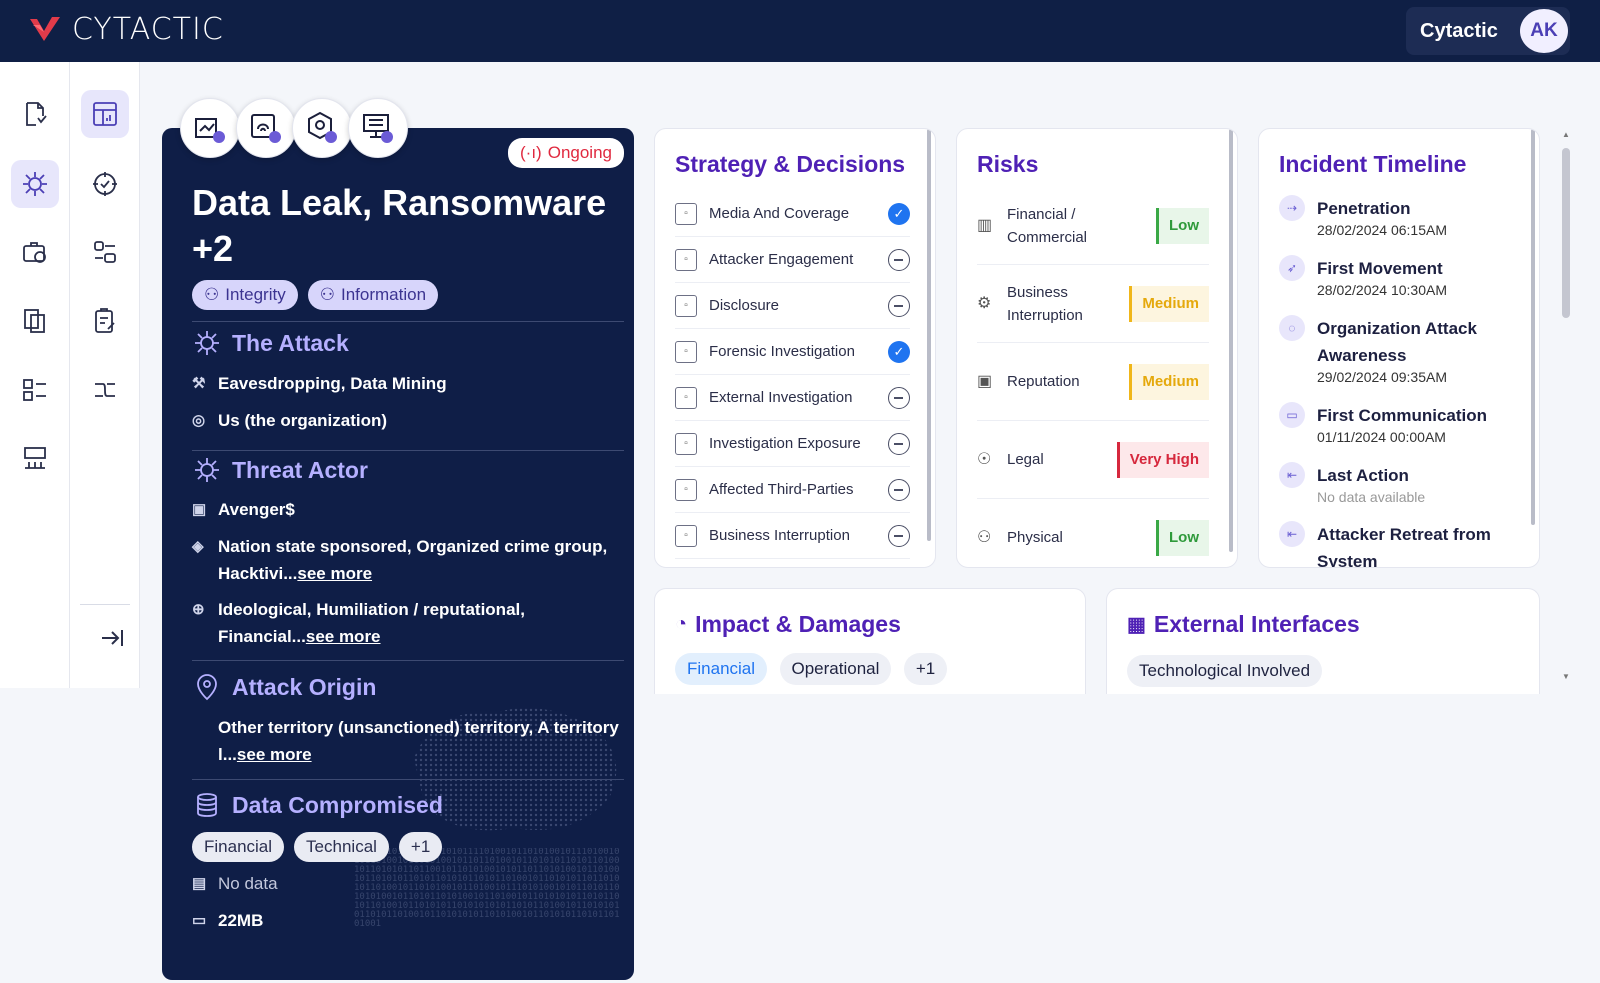  I want to click on scroll-down-icon: ▼, so click(1566, 676).